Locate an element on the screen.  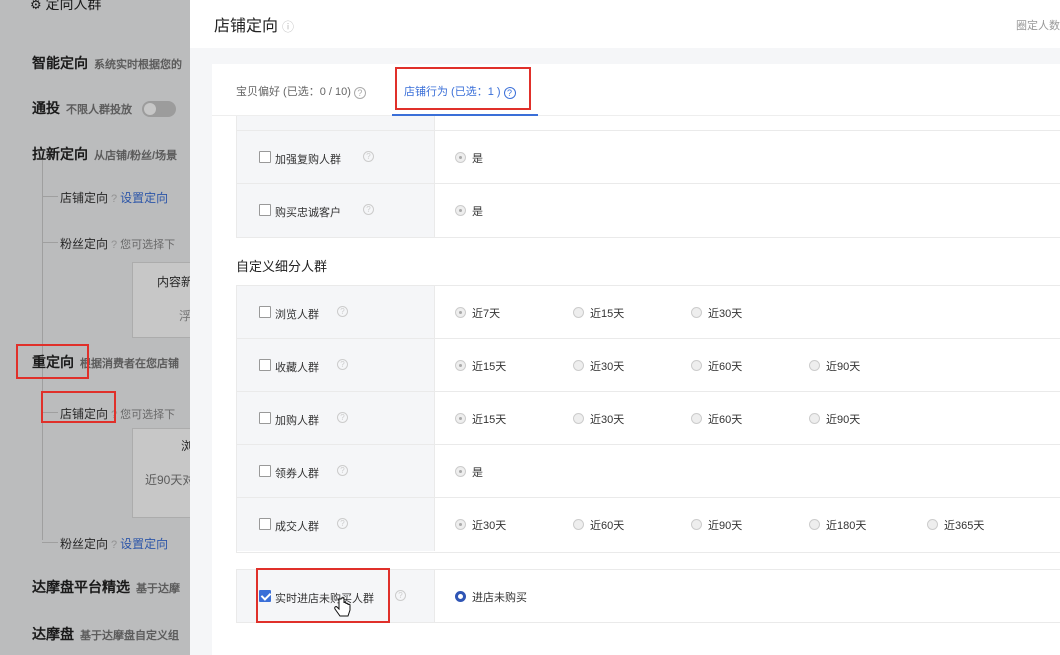
table-row: 加强复购人群 ? 是 is located at coordinates (648, 157).